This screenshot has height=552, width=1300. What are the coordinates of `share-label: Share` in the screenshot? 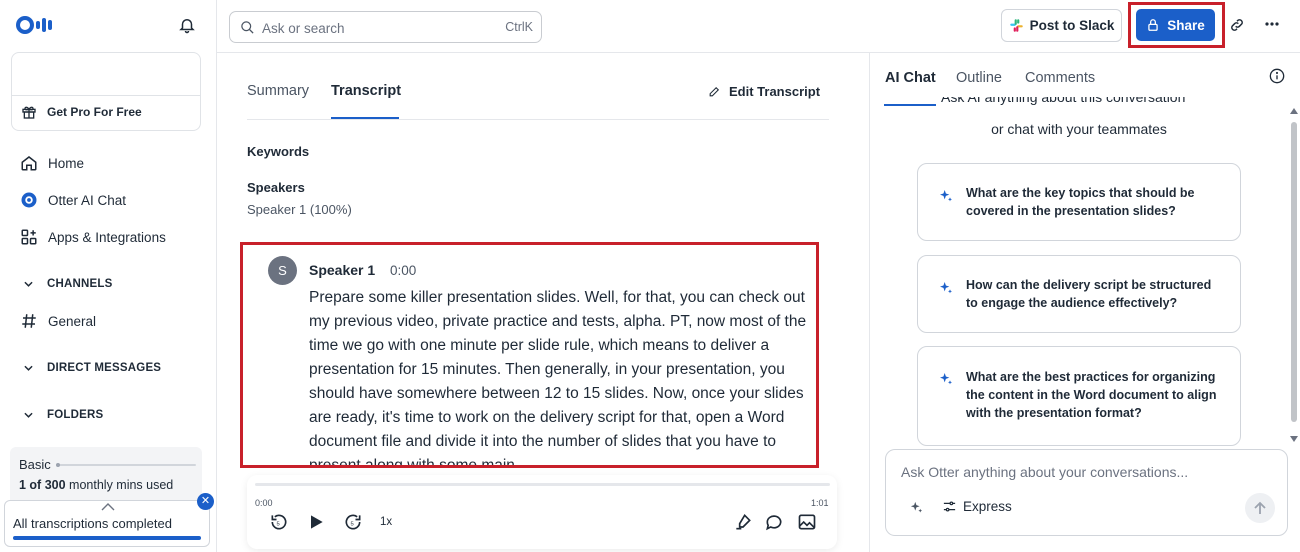 It's located at (1186, 25).